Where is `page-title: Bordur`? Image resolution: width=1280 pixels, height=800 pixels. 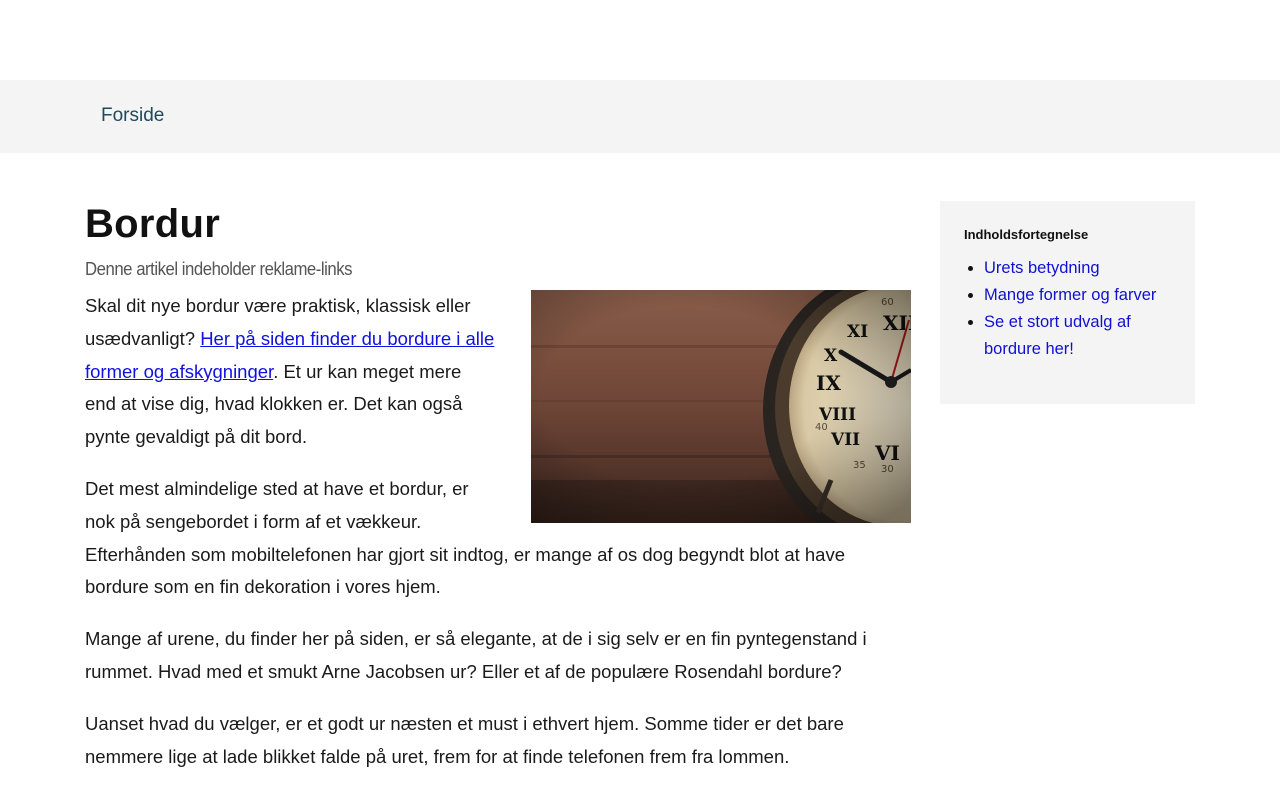
page-title: Bordur is located at coordinates (153, 224).